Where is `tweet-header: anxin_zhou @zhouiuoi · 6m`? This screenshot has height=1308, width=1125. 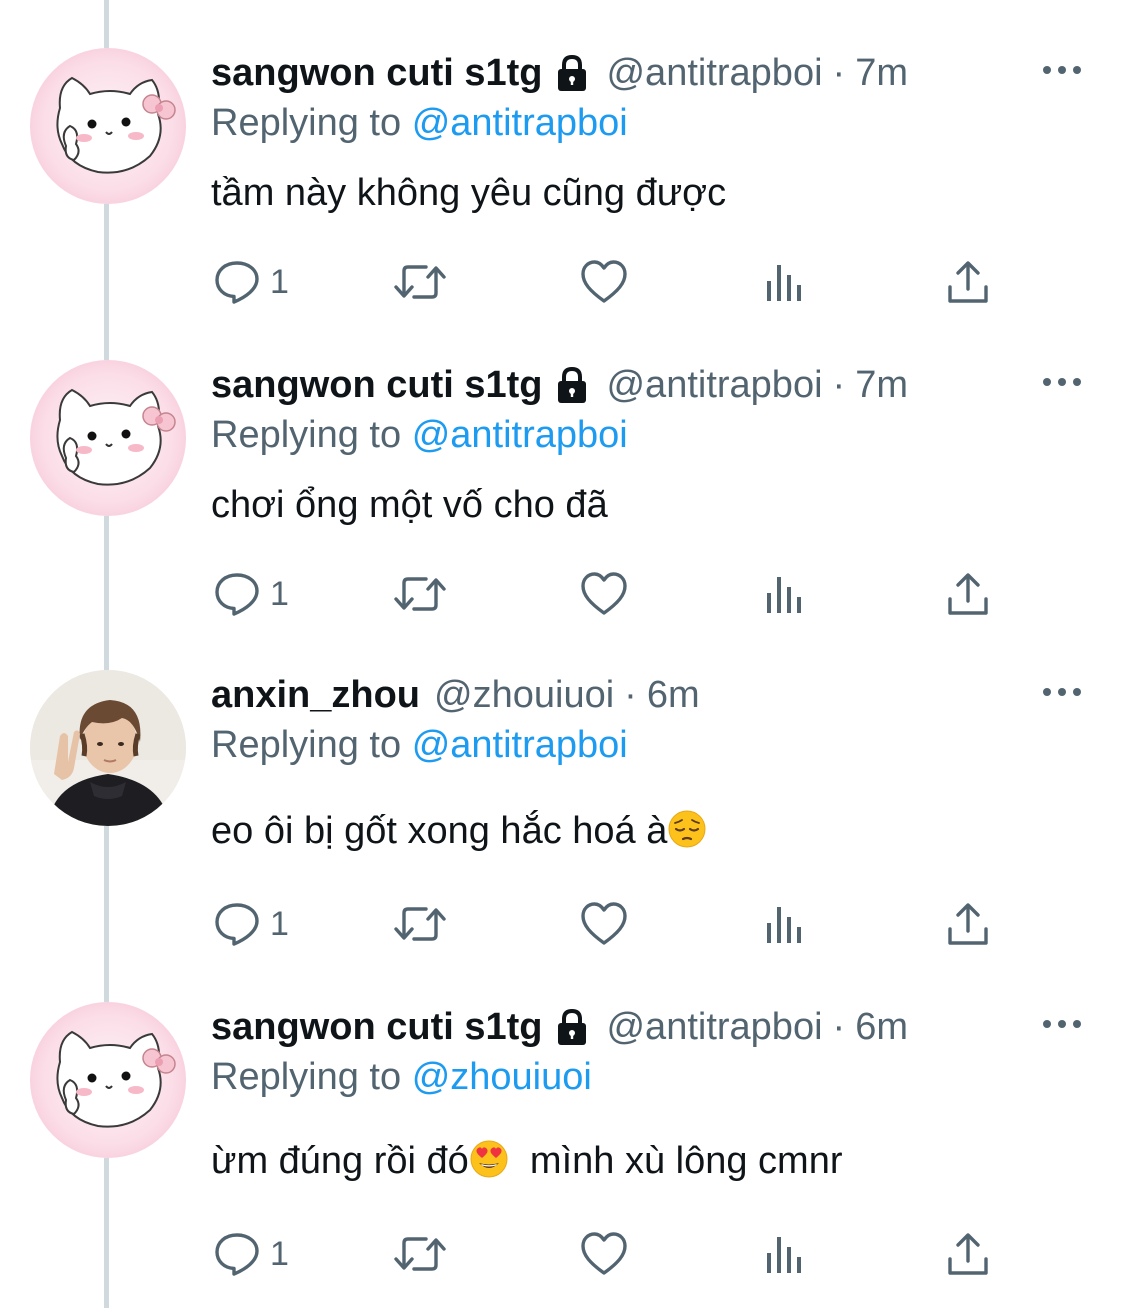
tweet-header: anxin_zhou @zhouiuoi · 6m is located at coordinates (455, 695).